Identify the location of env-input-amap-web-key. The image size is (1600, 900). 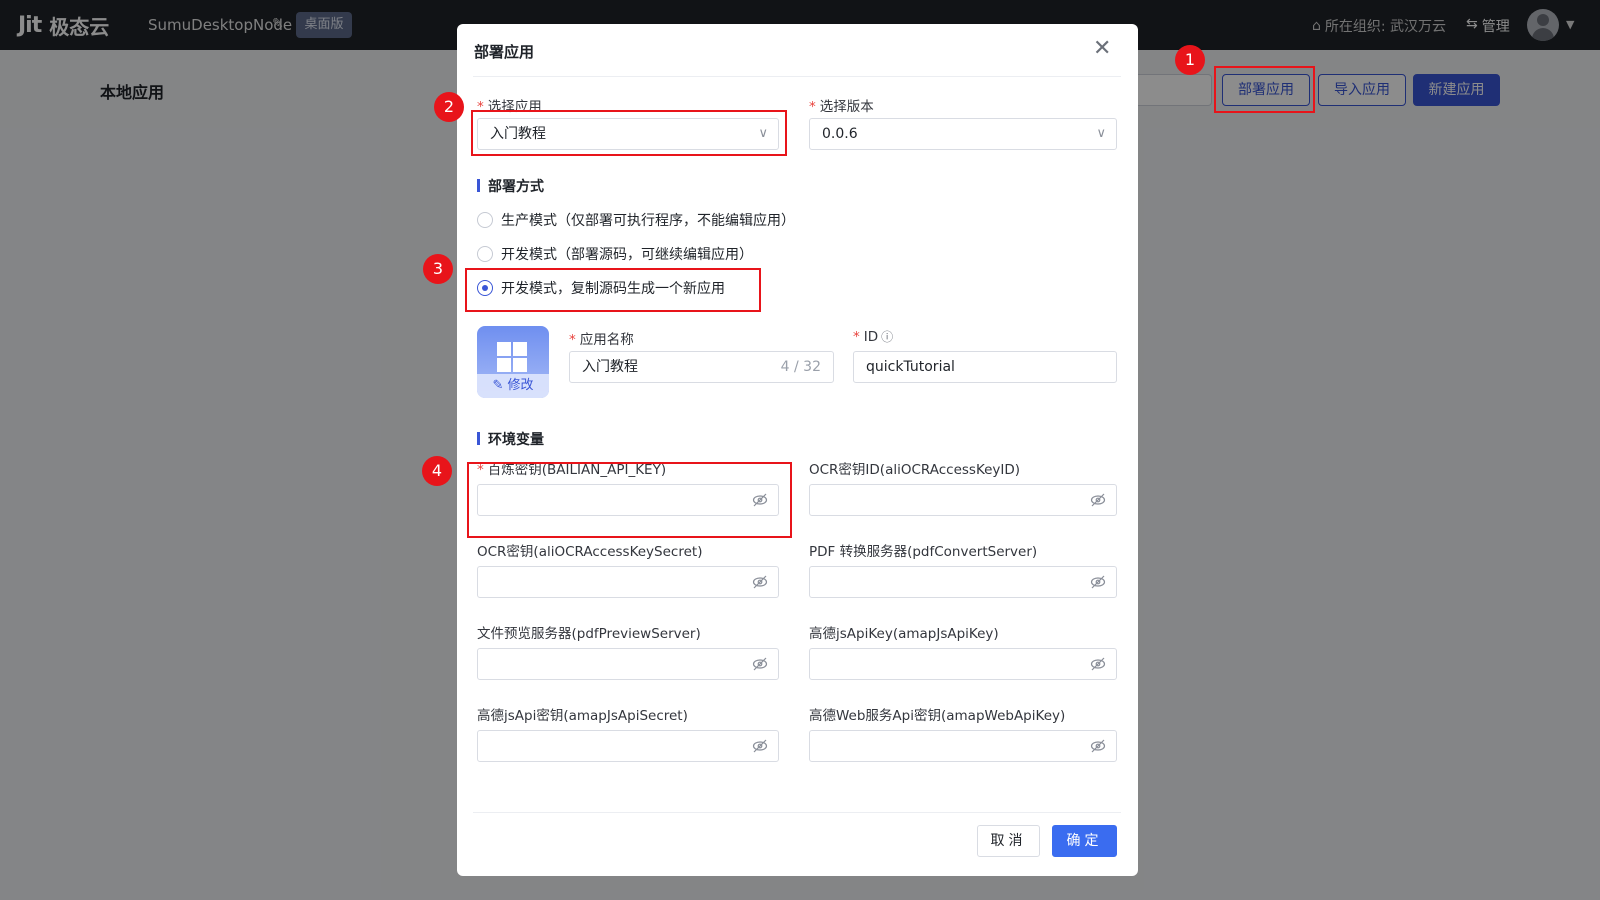
(963, 746).